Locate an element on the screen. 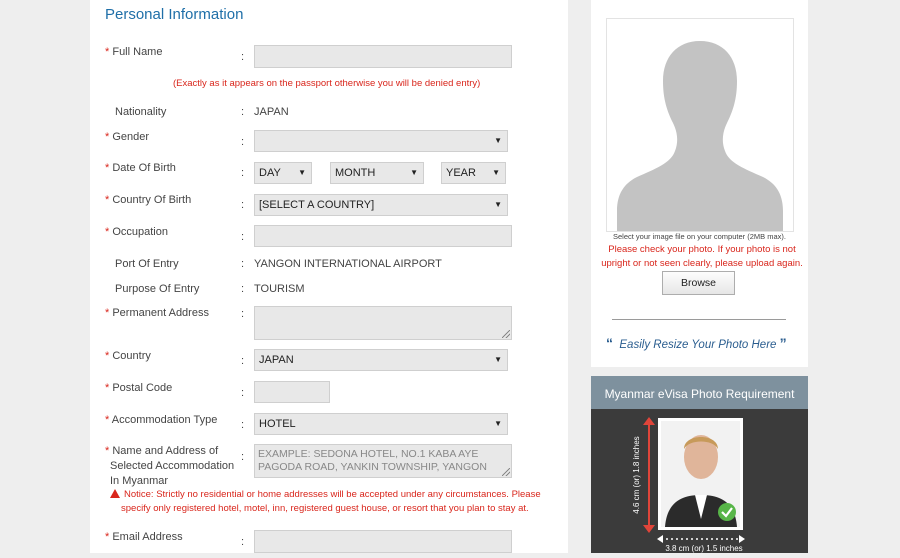 This screenshot has width=900, height=558. photo-preview is located at coordinates (700, 125).